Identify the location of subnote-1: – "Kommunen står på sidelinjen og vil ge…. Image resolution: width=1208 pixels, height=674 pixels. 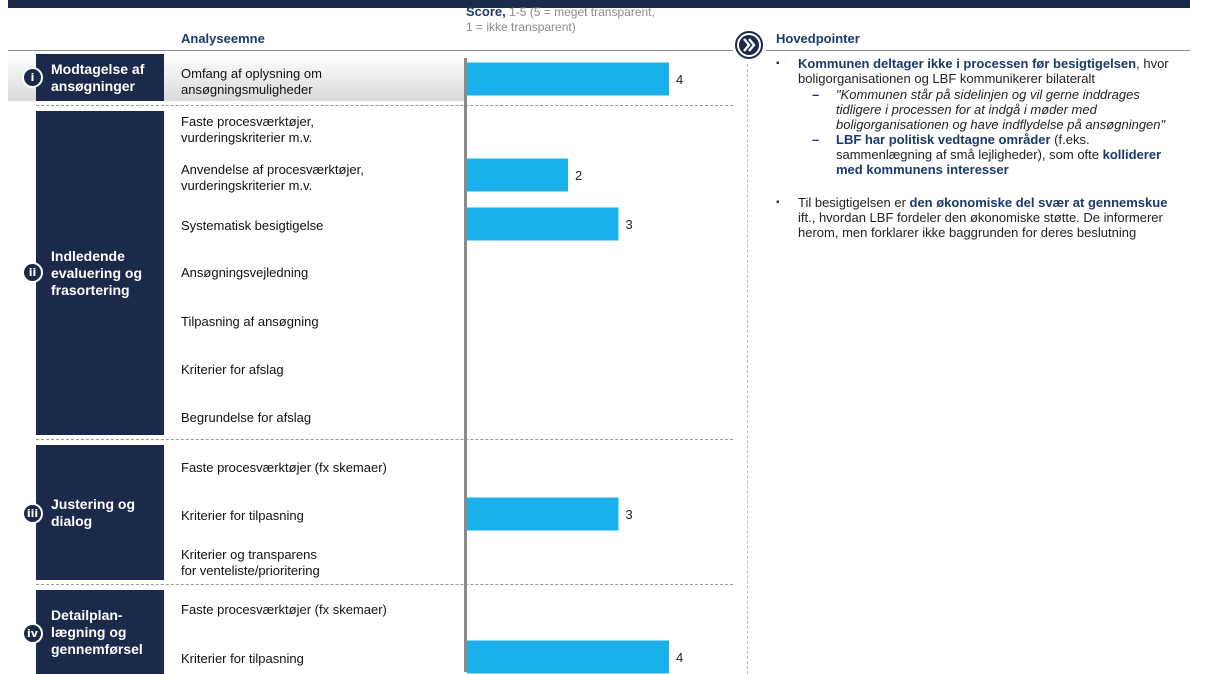
(982, 109).